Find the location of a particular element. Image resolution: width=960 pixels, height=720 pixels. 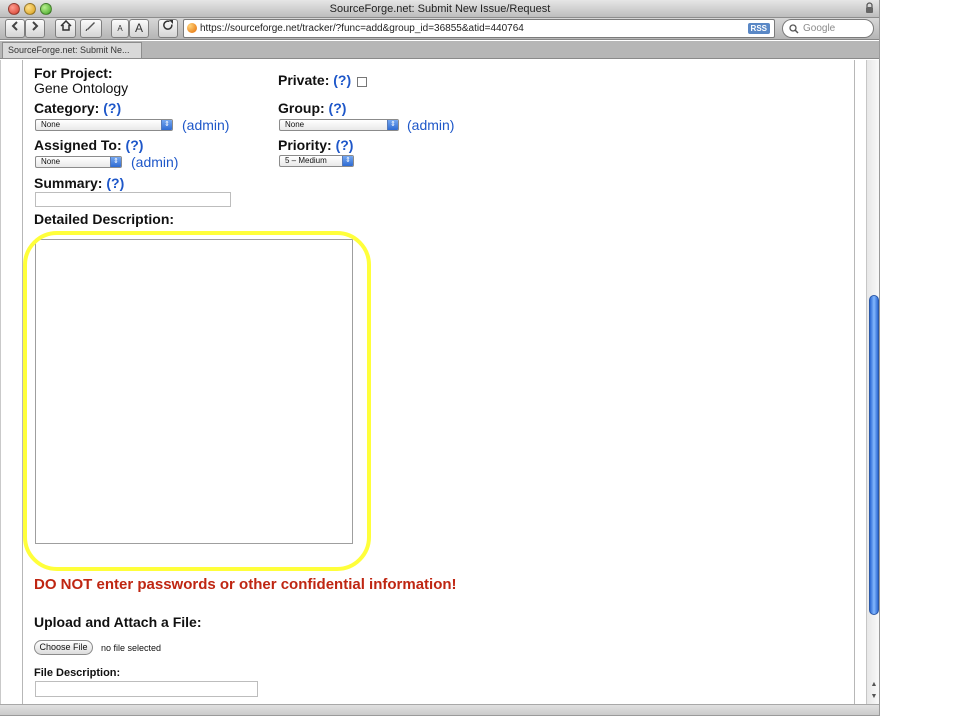

back-arrow-icon is located at coordinates (14, 26).